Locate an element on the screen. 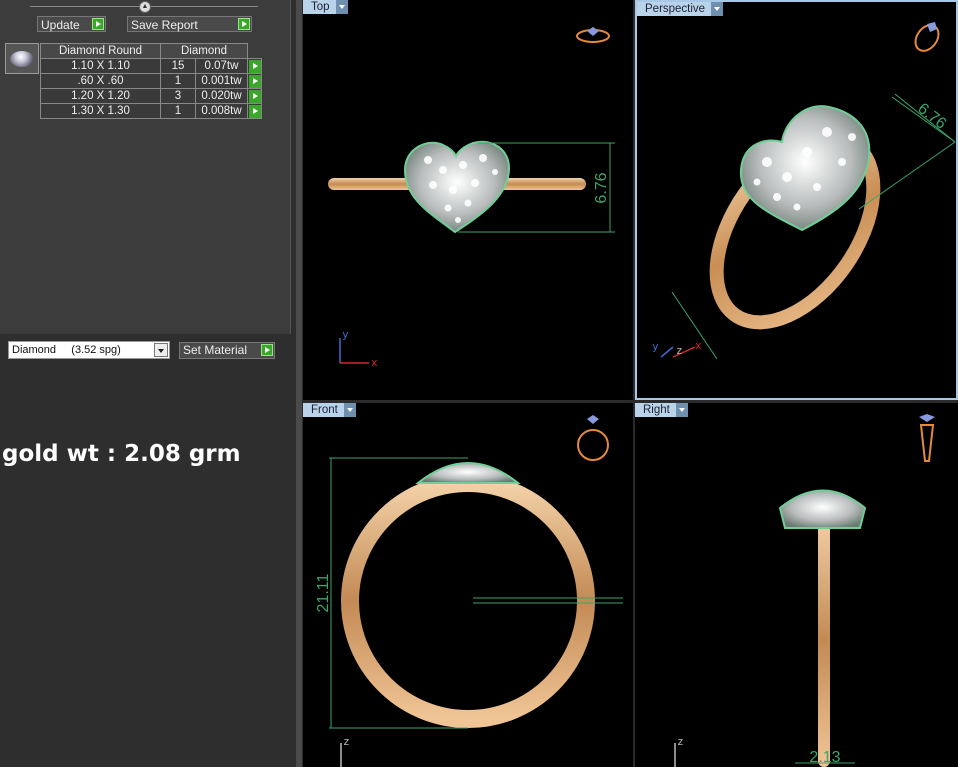  axis-indicator-icon: y z x is located at coordinates (677, 348).